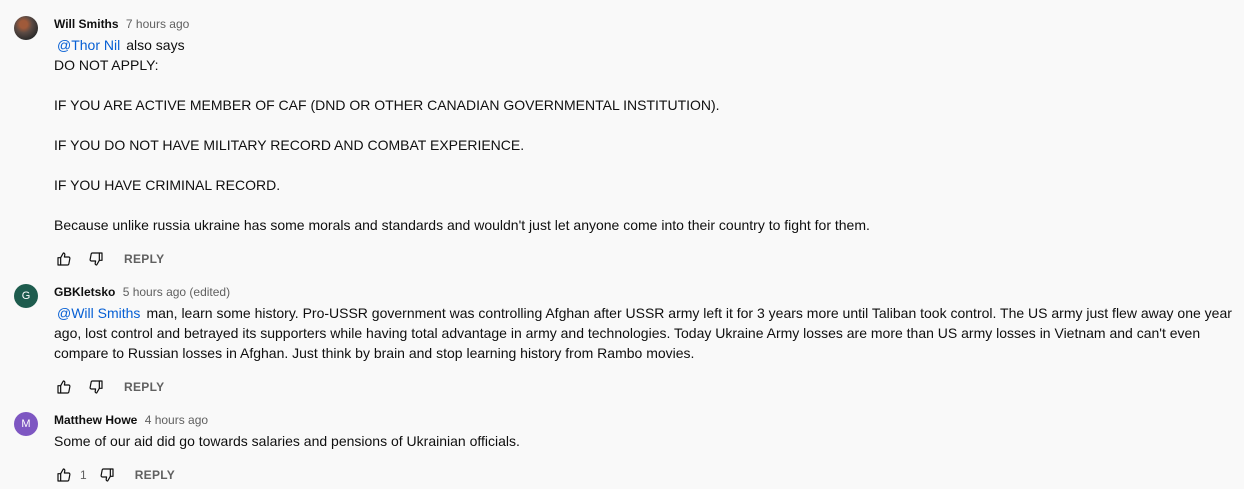 The width and height of the screenshot is (1244, 489). Describe the element at coordinates (26, 424) in the screenshot. I see `avatar: M` at that location.